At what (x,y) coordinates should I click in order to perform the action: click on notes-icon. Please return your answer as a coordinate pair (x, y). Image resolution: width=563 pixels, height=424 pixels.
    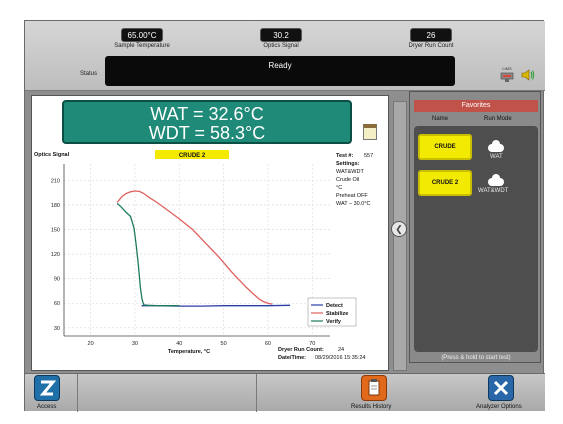
    Looking at the image, I should click on (370, 132).